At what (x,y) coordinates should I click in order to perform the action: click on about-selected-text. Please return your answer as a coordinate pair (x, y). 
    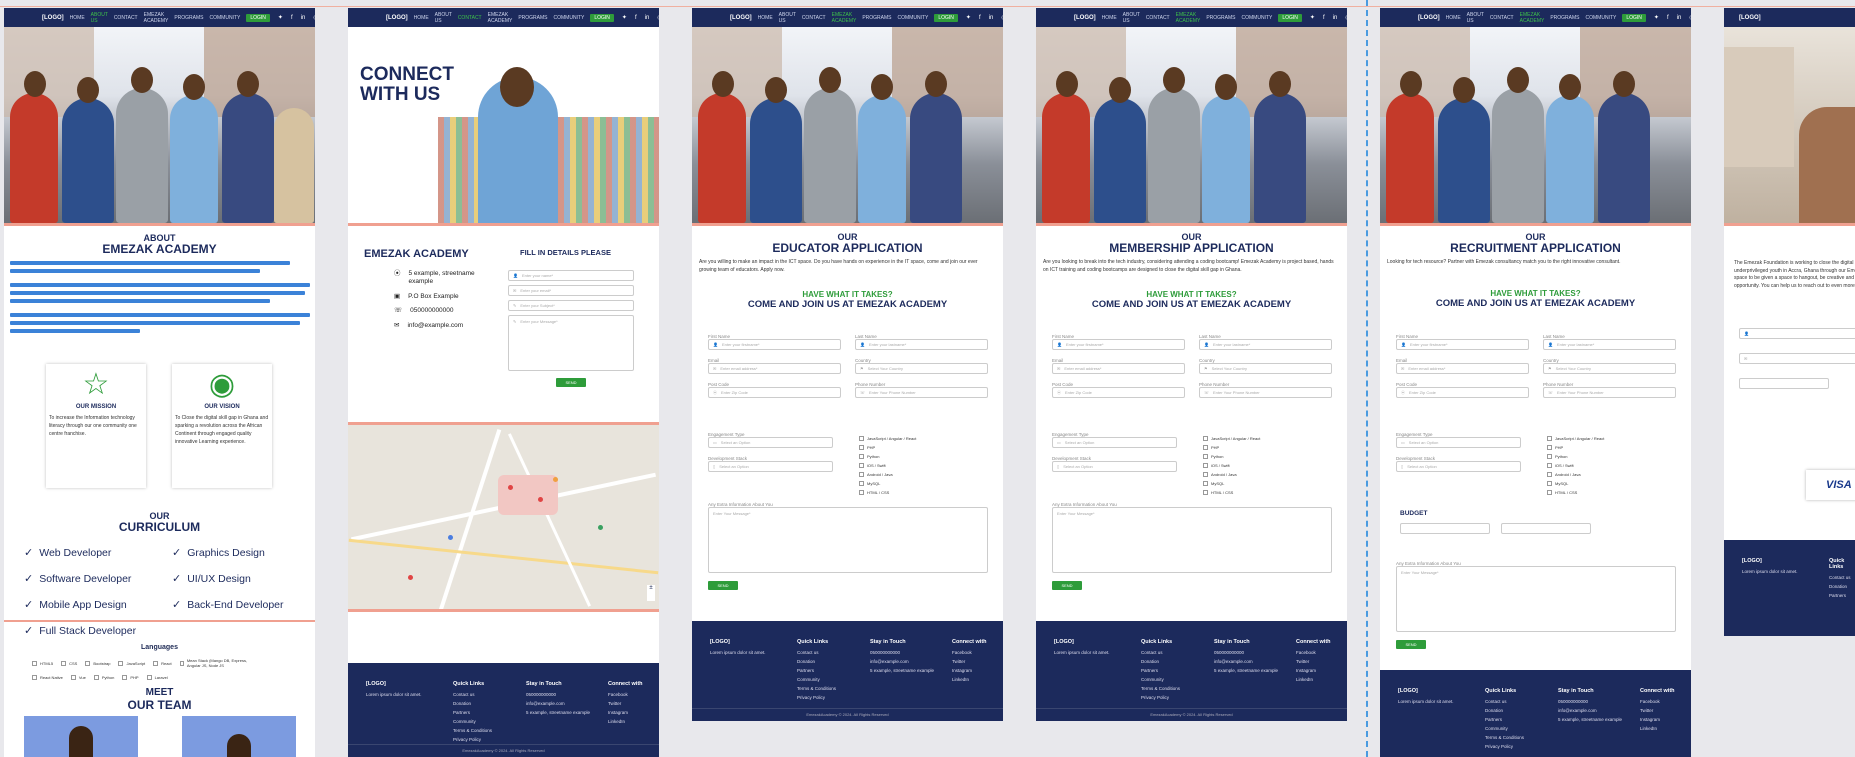
    Looking at the image, I should click on (159, 297).